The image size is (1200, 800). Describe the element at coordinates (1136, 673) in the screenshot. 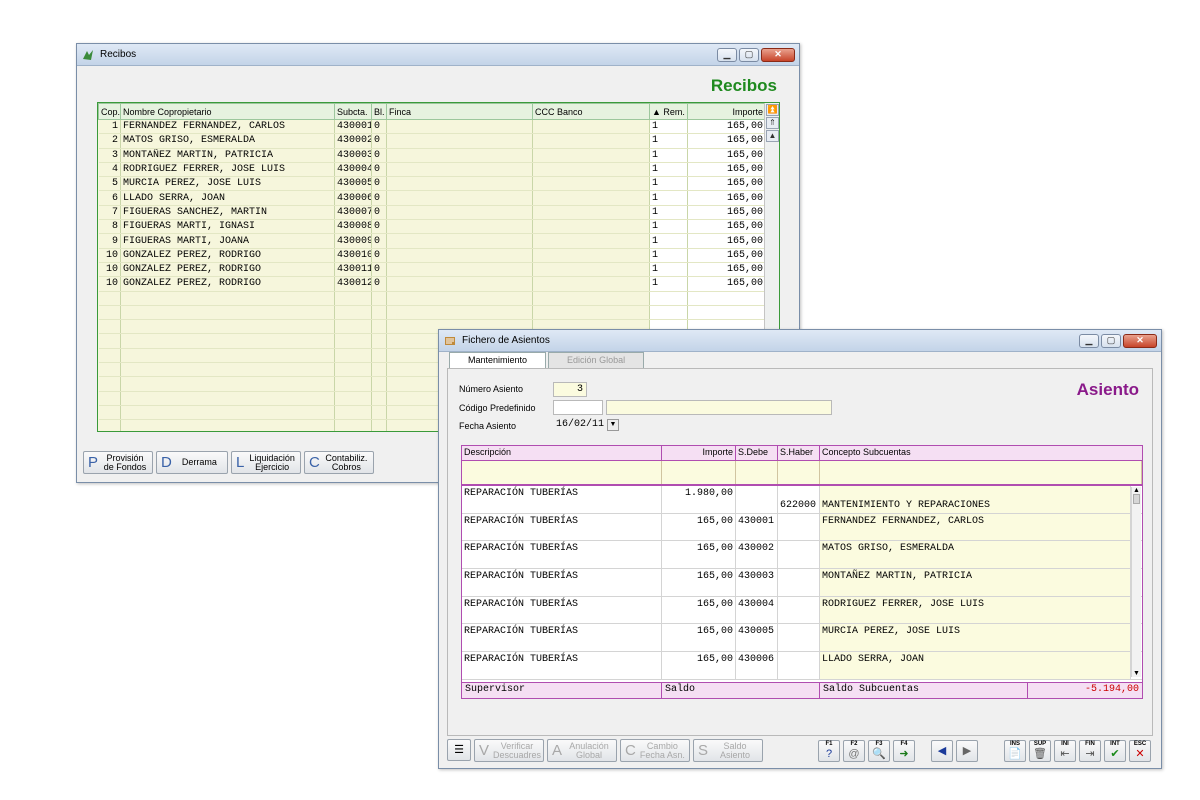

I see `scroll-down-icon: ▼` at that location.